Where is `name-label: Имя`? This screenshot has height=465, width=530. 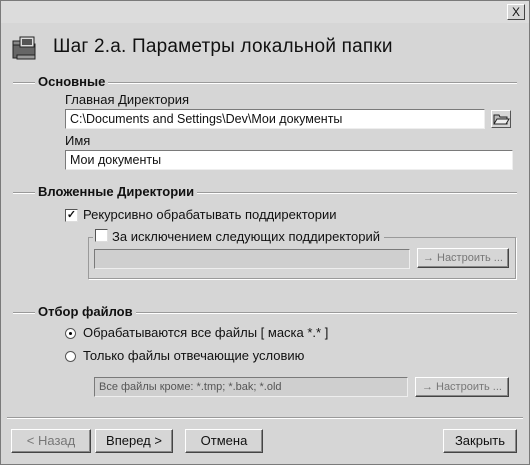 name-label: Имя is located at coordinates (78, 140).